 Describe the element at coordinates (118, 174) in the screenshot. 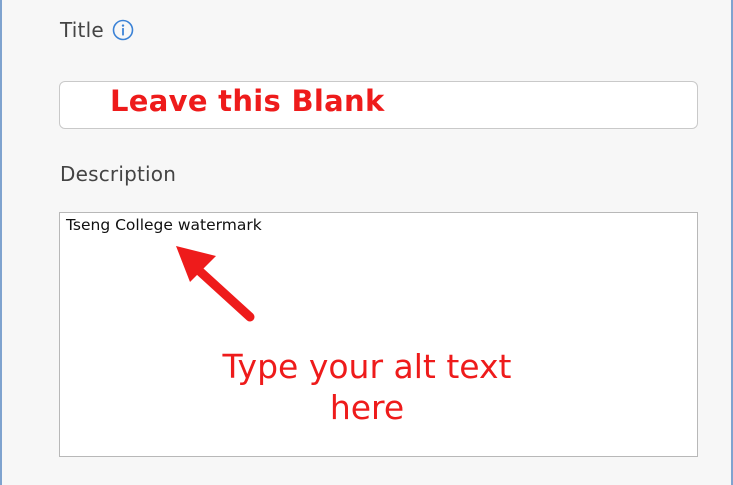

I see `description-label: Description` at that location.